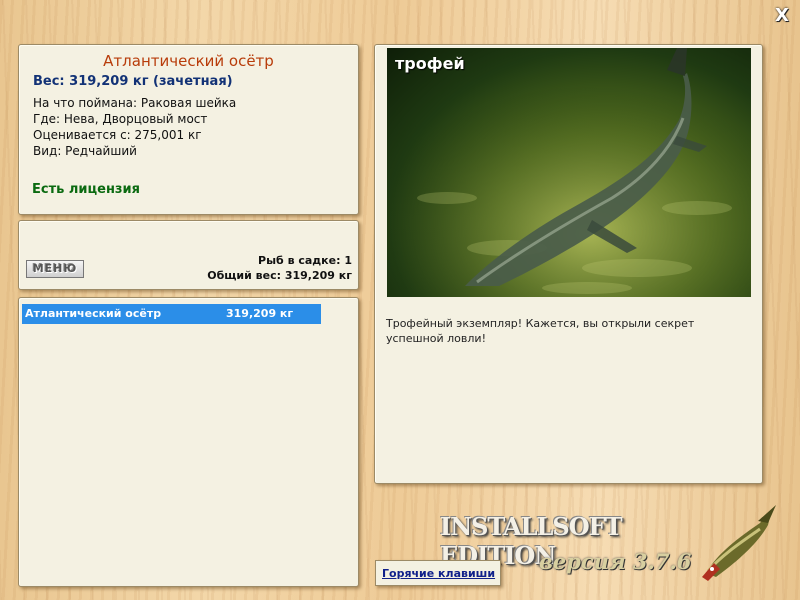 This screenshot has width=800, height=600. Describe the element at coordinates (305, 260) in the screenshot. I see `fish-count: Рыб в садке: 1` at that location.